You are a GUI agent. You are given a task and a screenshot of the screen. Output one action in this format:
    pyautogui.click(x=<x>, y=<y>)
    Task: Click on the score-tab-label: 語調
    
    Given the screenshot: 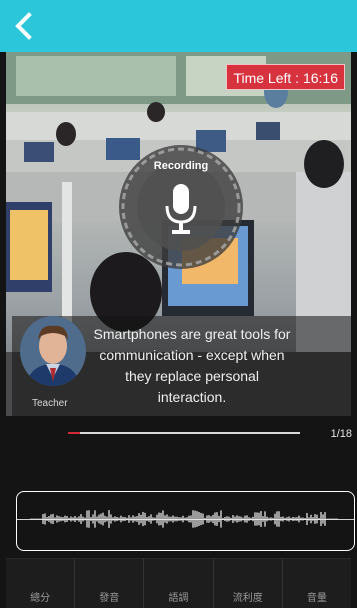 What is the action you would take?
    pyautogui.click(x=178, y=598)
    